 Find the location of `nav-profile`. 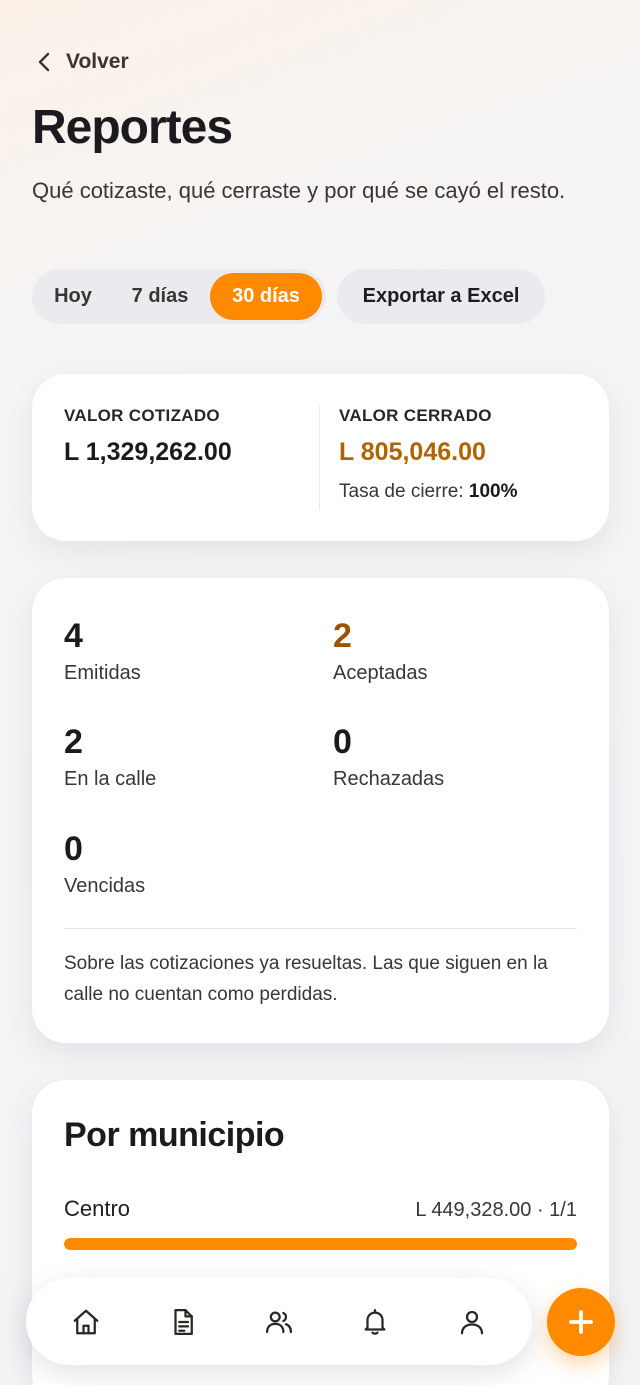

nav-profile is located at coordinates (472, 1322).